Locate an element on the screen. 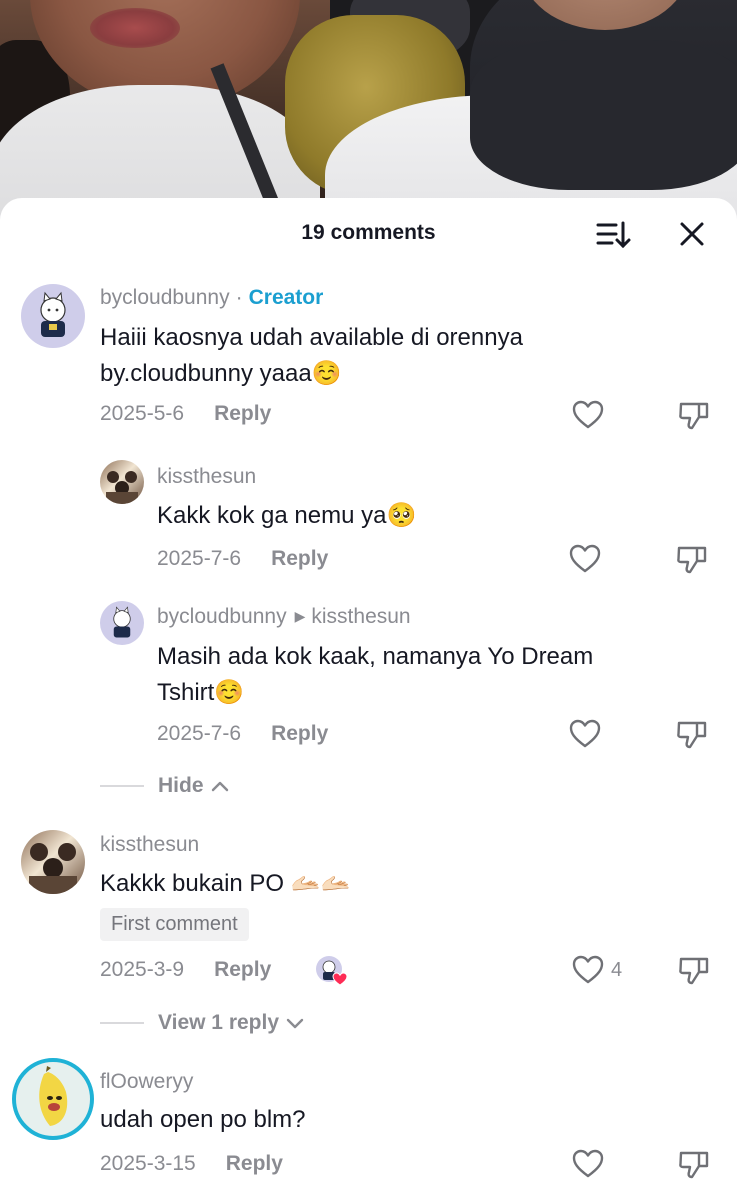 Image resolution: width=737 pixels, height=1200 pixels. comment-username: bycloudbunny · Creator is located at coordinates (211, 298).